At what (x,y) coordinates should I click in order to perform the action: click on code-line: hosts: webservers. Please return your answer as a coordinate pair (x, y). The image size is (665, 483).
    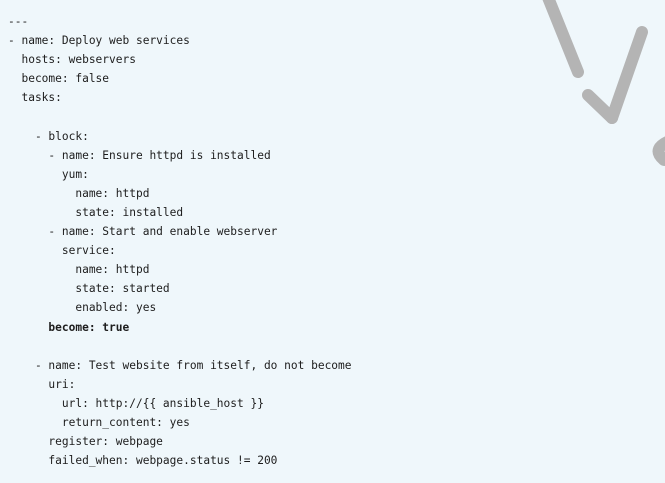
    Looking at the image, I should click on (72, 60).